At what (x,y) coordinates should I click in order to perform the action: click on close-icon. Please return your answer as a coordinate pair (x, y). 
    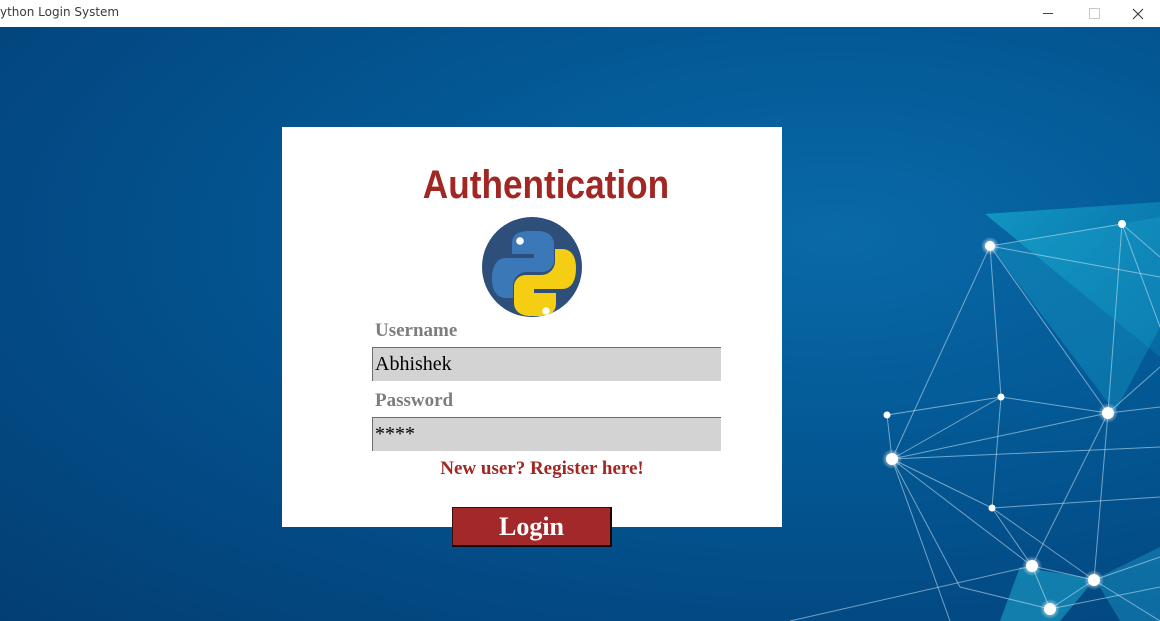
    Looking at the image, I should click on (1138, 13).